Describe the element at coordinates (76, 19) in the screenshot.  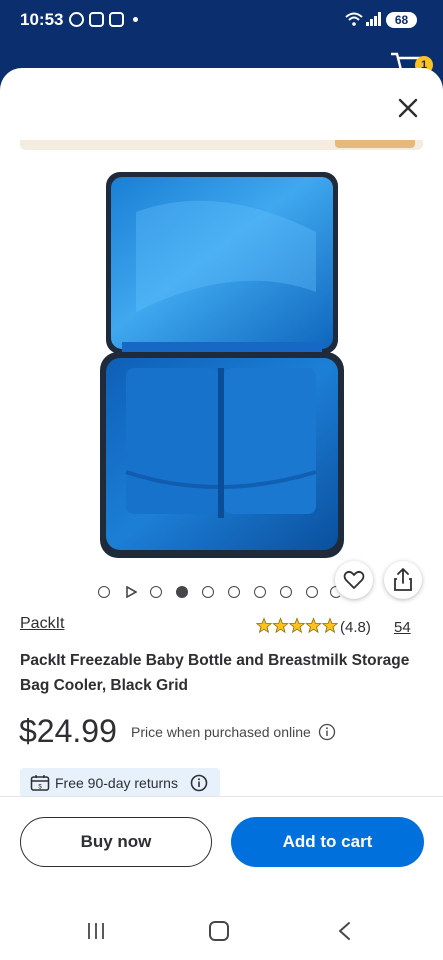
I see `whatsapp-icon` at that location.